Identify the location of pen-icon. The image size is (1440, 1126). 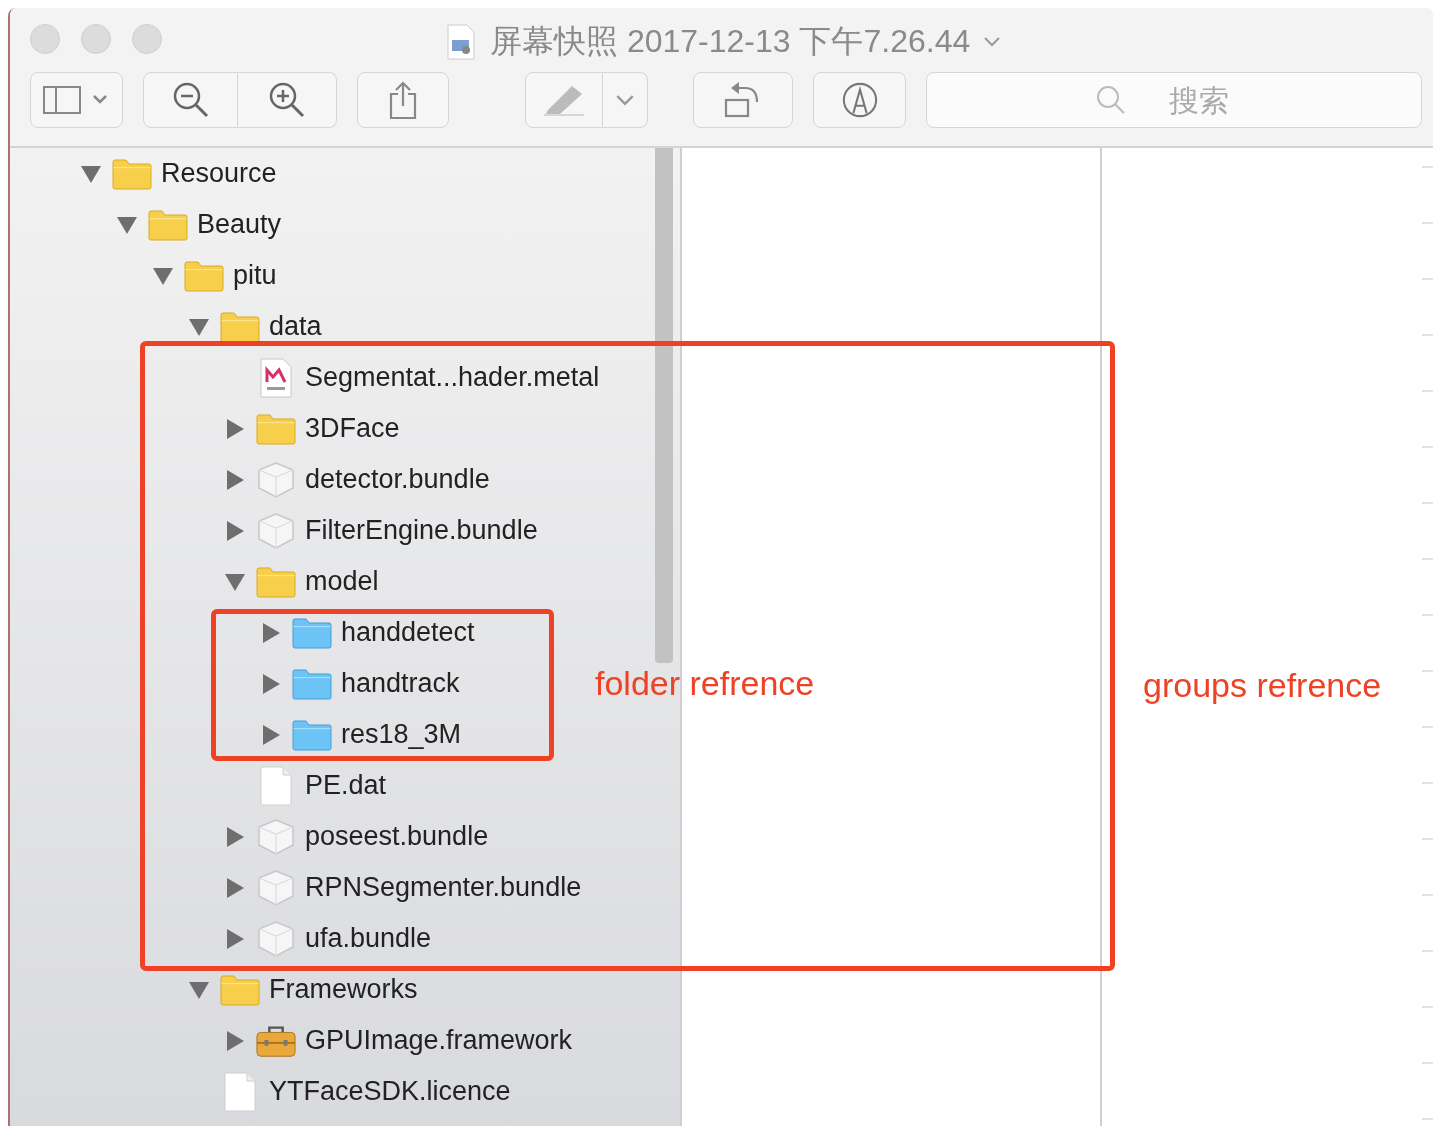
(564, 100).